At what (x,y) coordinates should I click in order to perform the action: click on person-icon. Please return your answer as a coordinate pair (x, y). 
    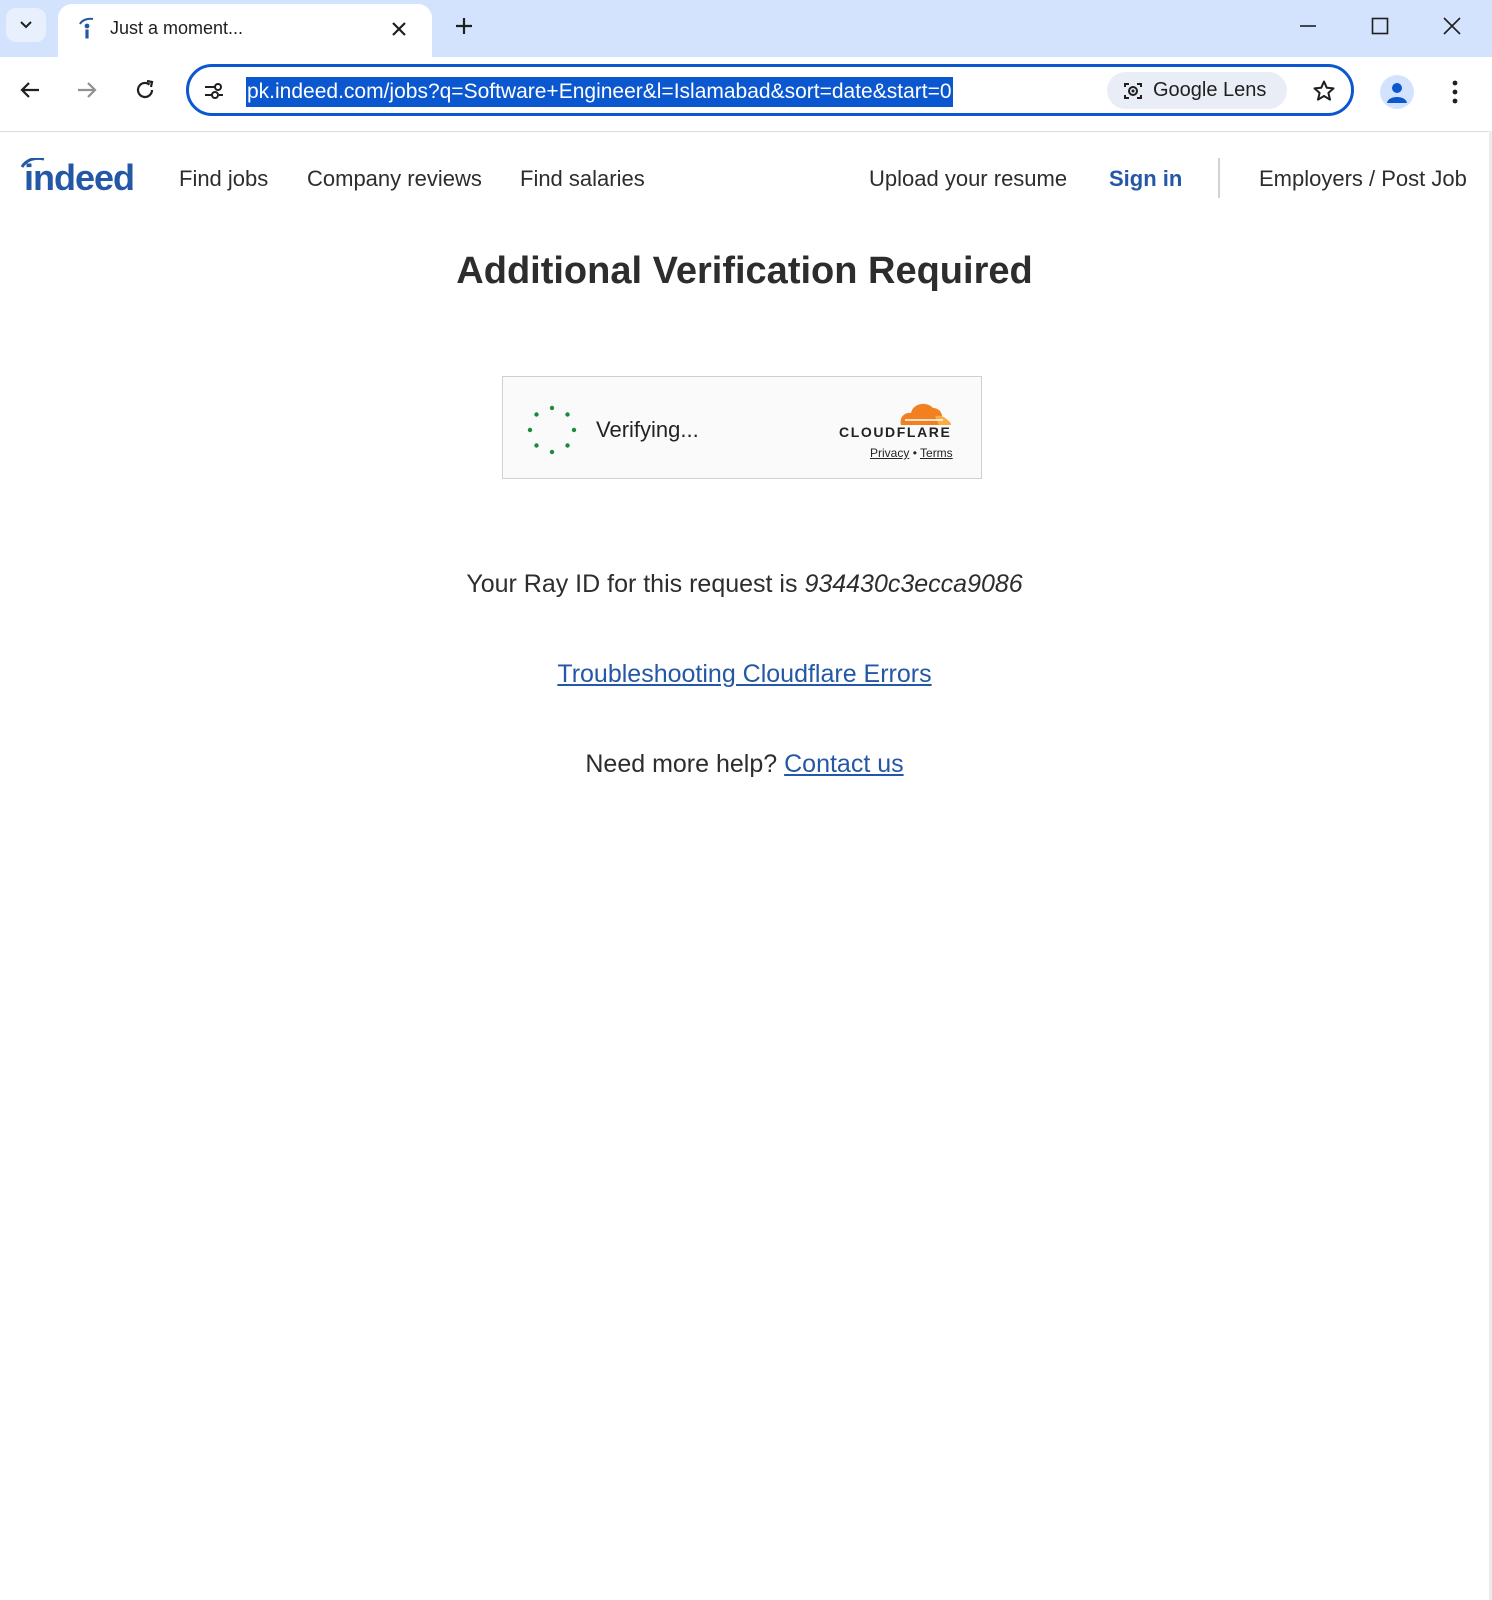
    Looking at the image, I should click on (1397, 93).